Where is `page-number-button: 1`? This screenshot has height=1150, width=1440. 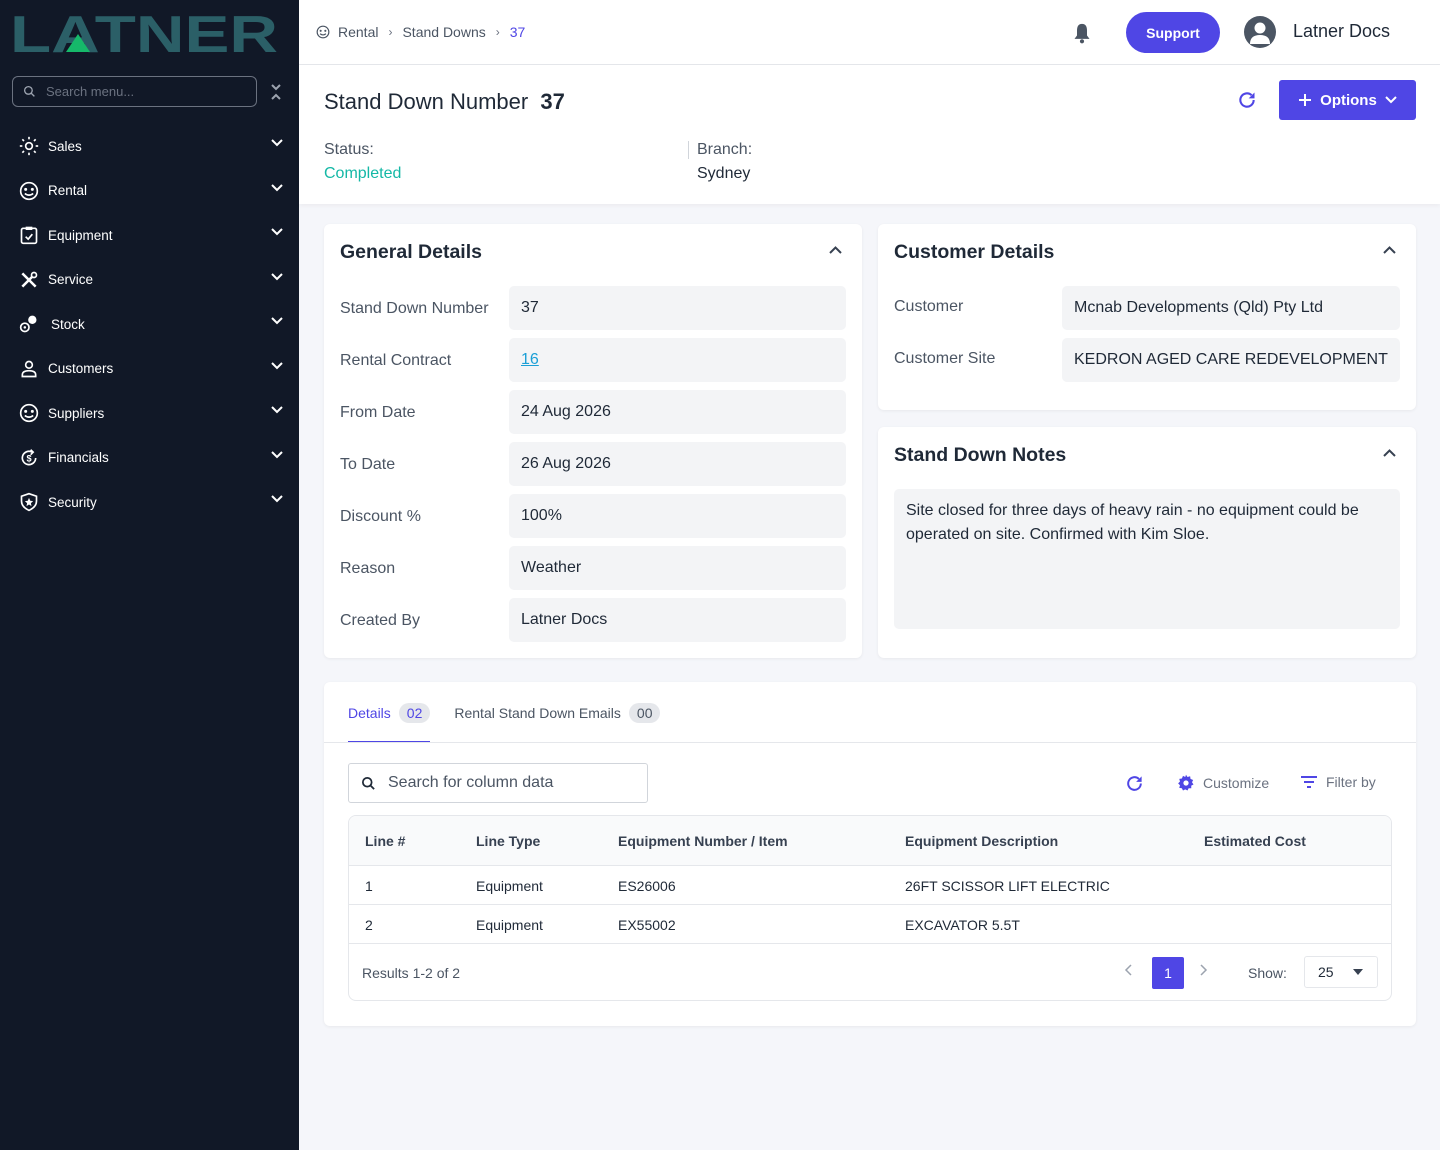
page-number-button: 1 is located at coordinates (1168, 973).